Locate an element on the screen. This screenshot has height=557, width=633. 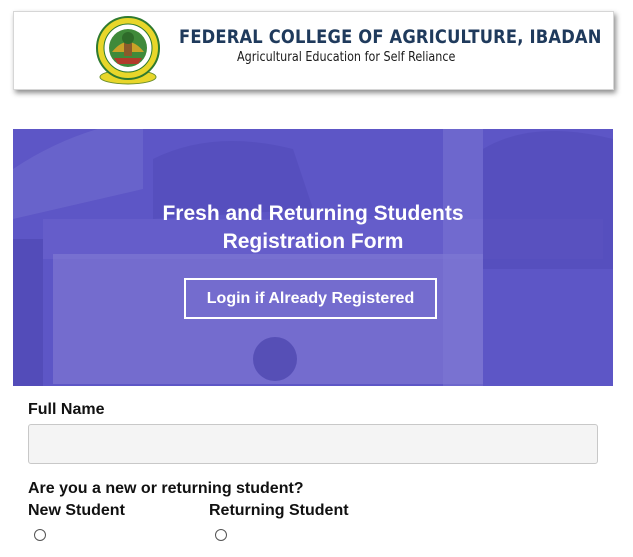
college-crest-icon is located at coordinates (128, 50).